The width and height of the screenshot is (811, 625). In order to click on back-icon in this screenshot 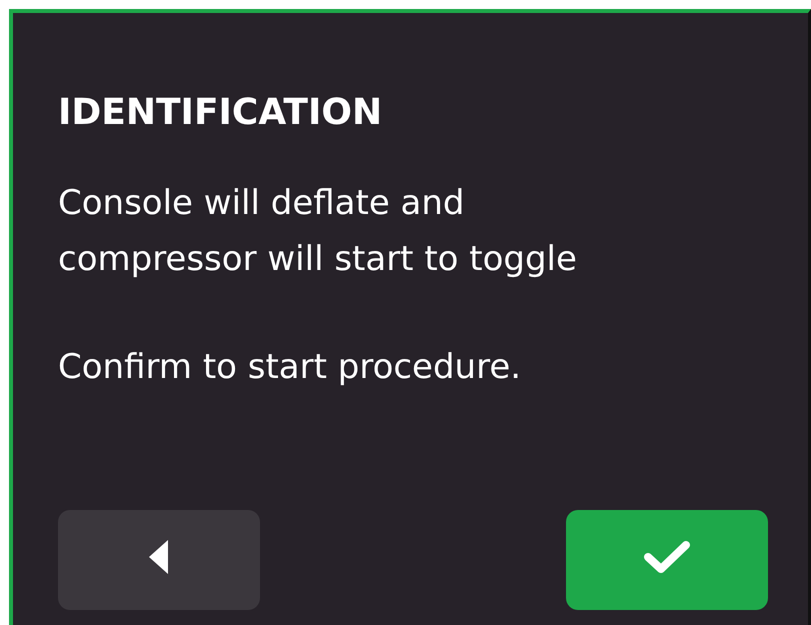, I will do `click(159, 557)`.